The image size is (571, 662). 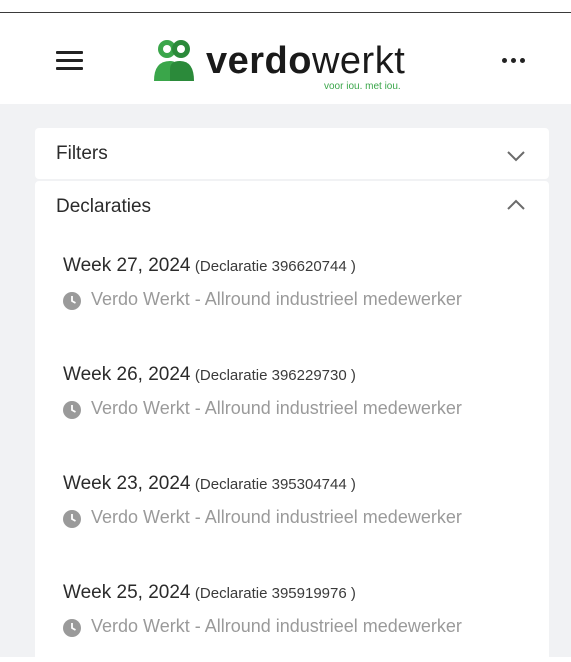 What do you see at coordinates (516, 156) in the screenshot?
I see `chevron-down-icon` at bounding box center [516, 156].